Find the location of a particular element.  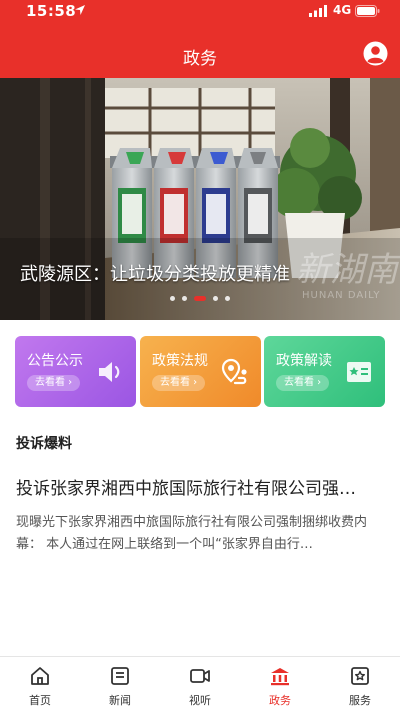

service-icon is located at coordinates (360, 676).